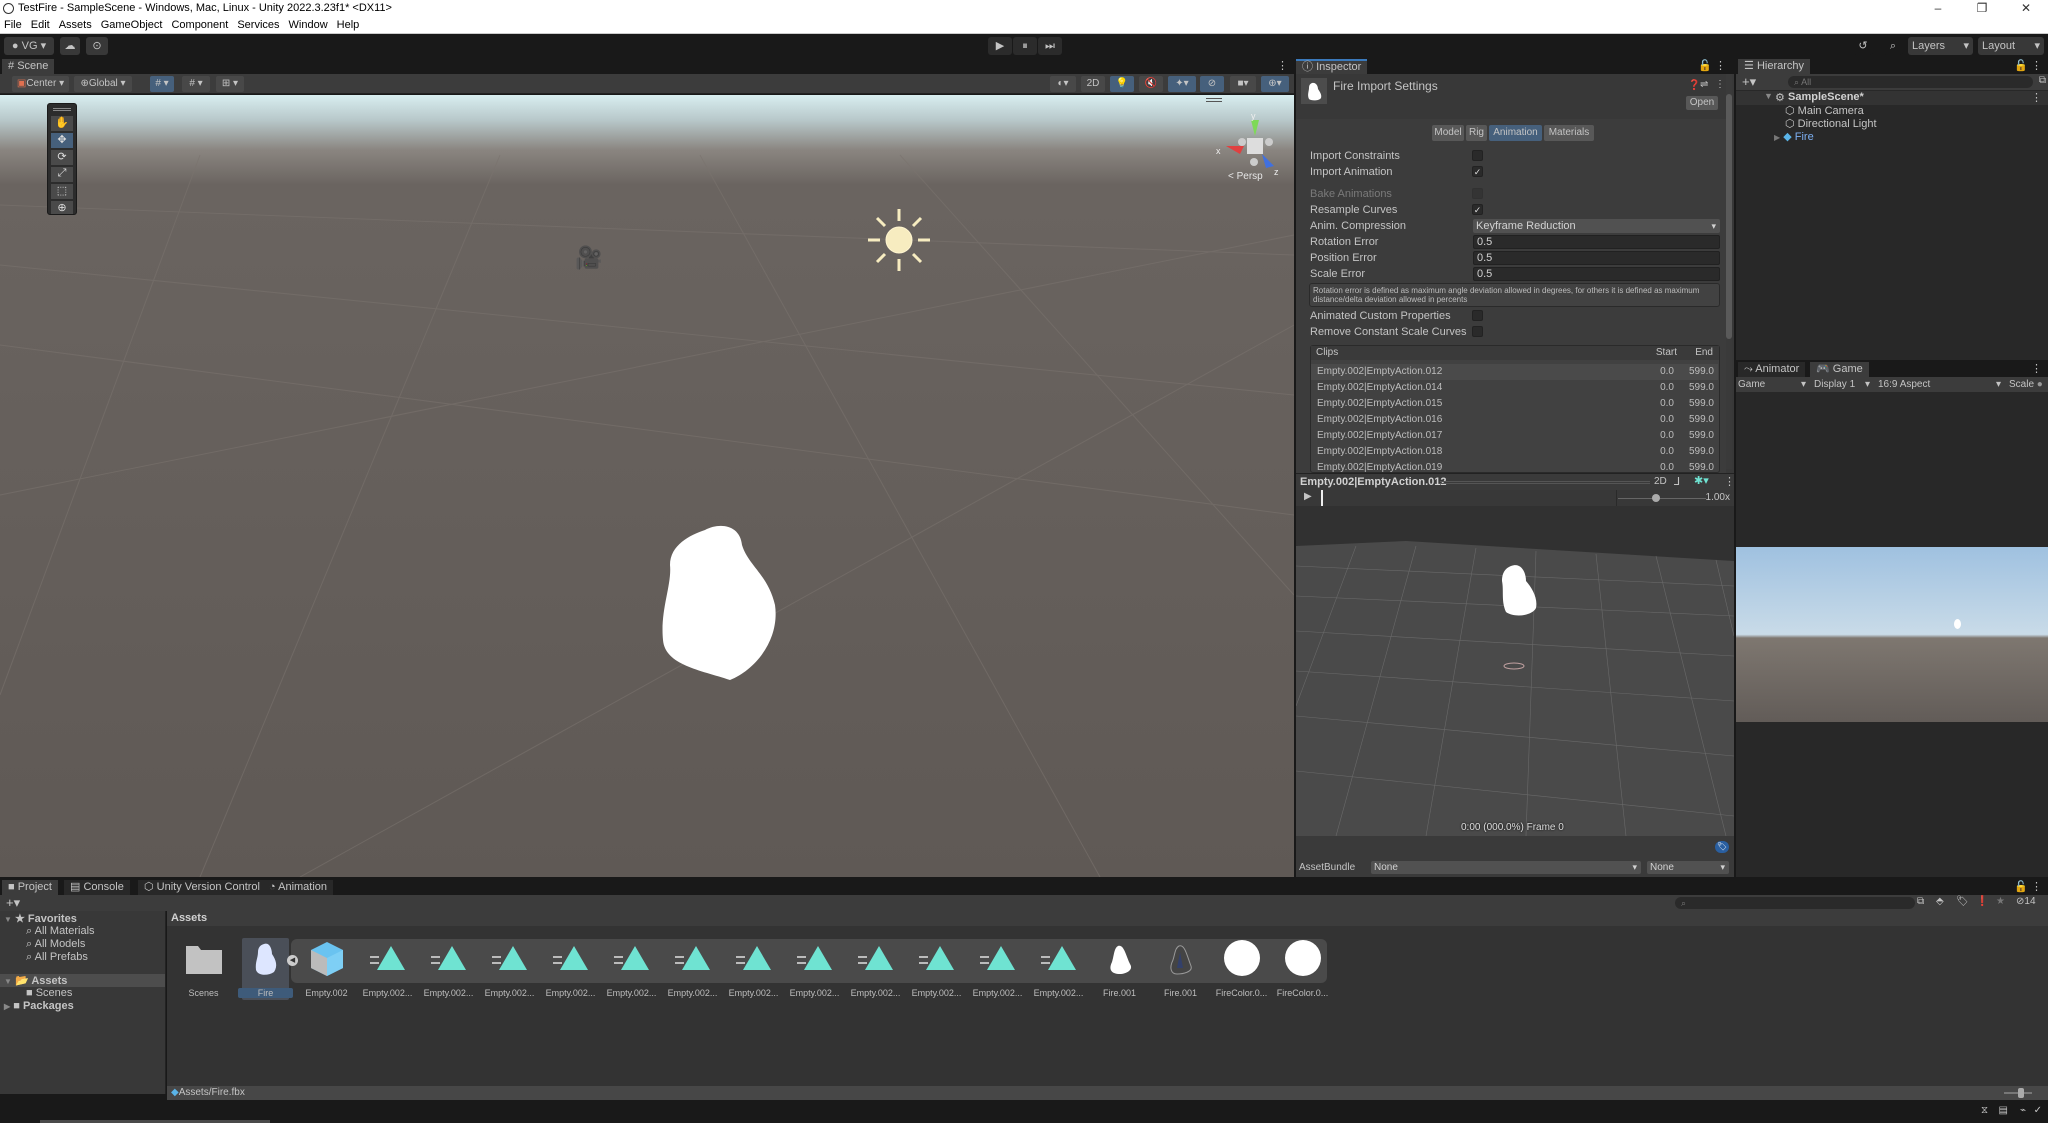 This screenshot has height=1123, width=2048. What do you see at coordinates (1777, 137) in the screenshot?
I see `expand-arrow-icon: ▶` at bounding box center [1777, 137].